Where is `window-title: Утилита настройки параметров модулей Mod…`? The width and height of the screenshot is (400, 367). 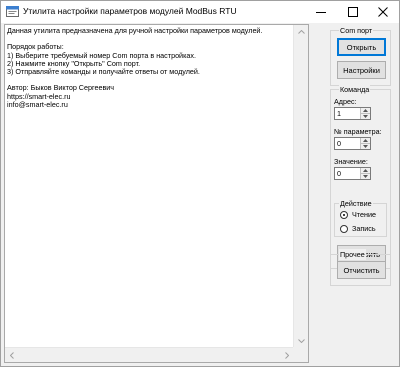 window-title: Утилита настройки параметров модулей Mod… is located at coordinates (130, 11).